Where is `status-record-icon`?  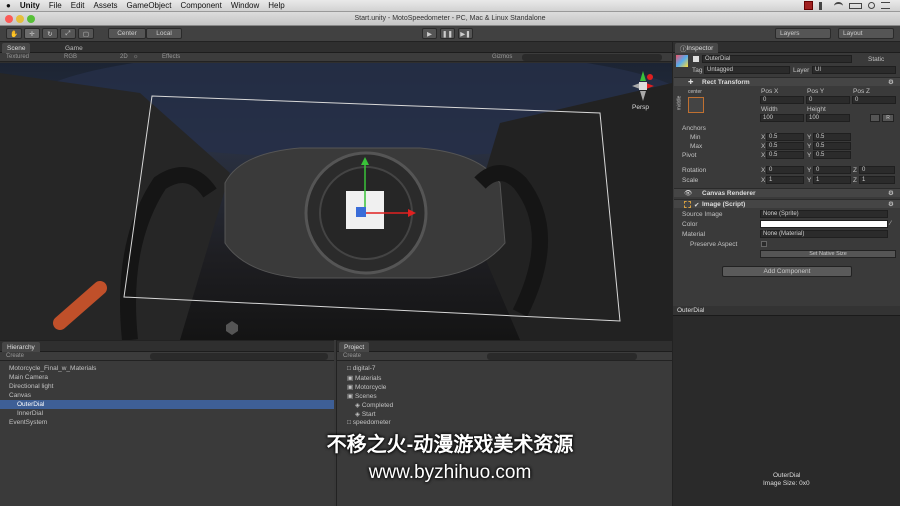 status-record-icon is located at coordinates (808, 5).